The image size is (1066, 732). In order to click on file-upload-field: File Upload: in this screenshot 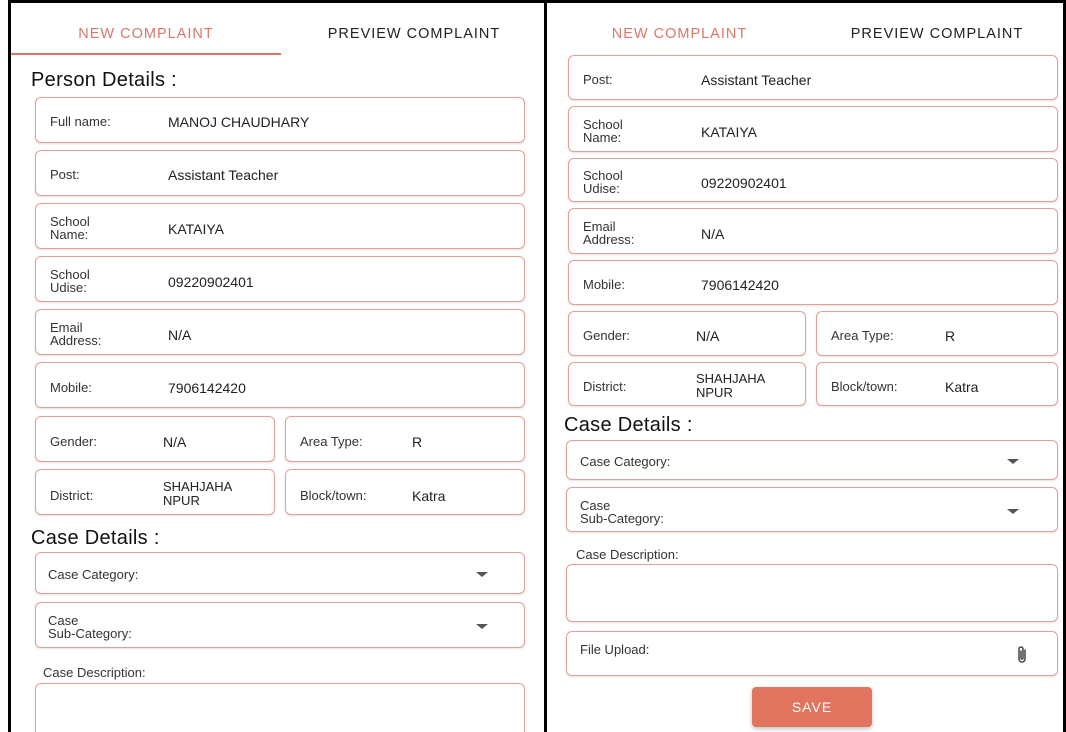, I will do `click(812, 653)`.